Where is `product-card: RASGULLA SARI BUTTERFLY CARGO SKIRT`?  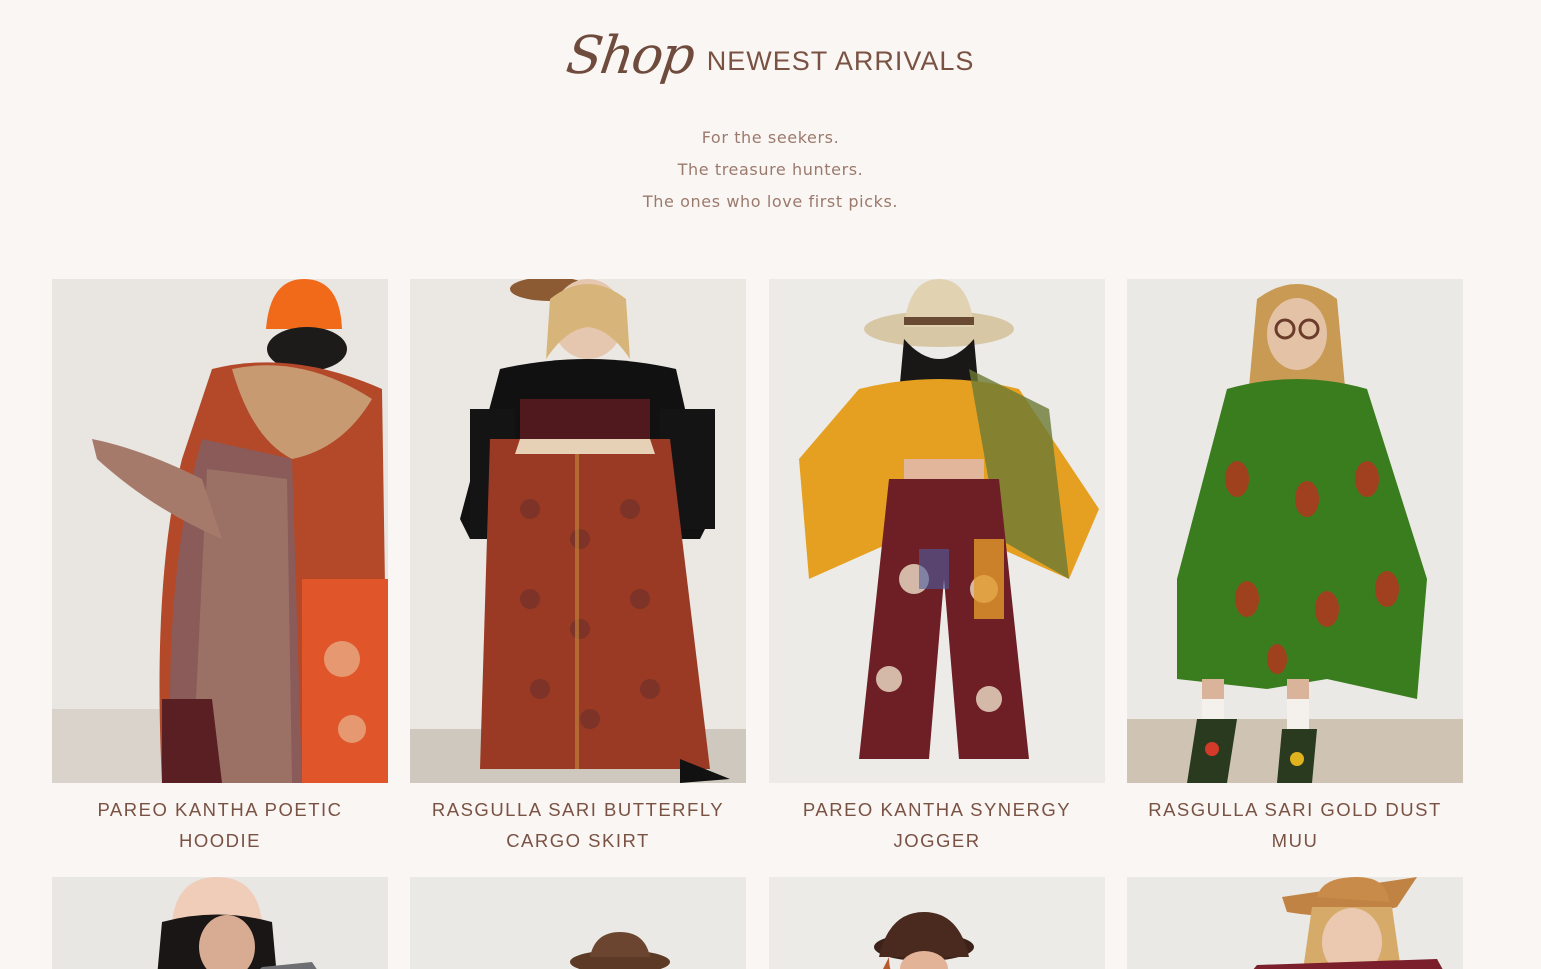 product-card: RASGULLA SARI BUTTERFLY CARGO SKIRT is located at coordinates (578, 567).